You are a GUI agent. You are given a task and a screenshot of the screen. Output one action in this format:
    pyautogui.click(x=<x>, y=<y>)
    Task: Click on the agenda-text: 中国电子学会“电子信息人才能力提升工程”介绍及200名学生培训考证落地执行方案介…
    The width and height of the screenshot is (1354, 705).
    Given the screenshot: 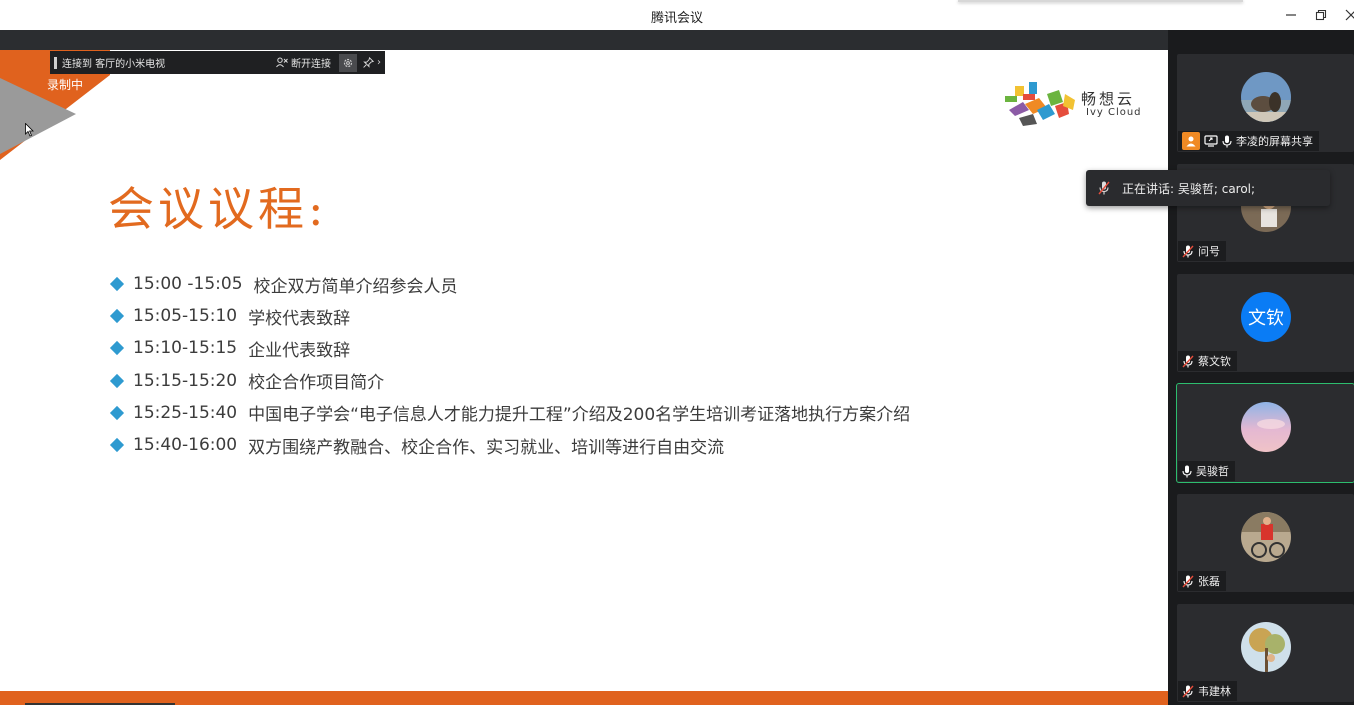 What is the action you would take?
    pyautogui.click(x=579, y=415)
    